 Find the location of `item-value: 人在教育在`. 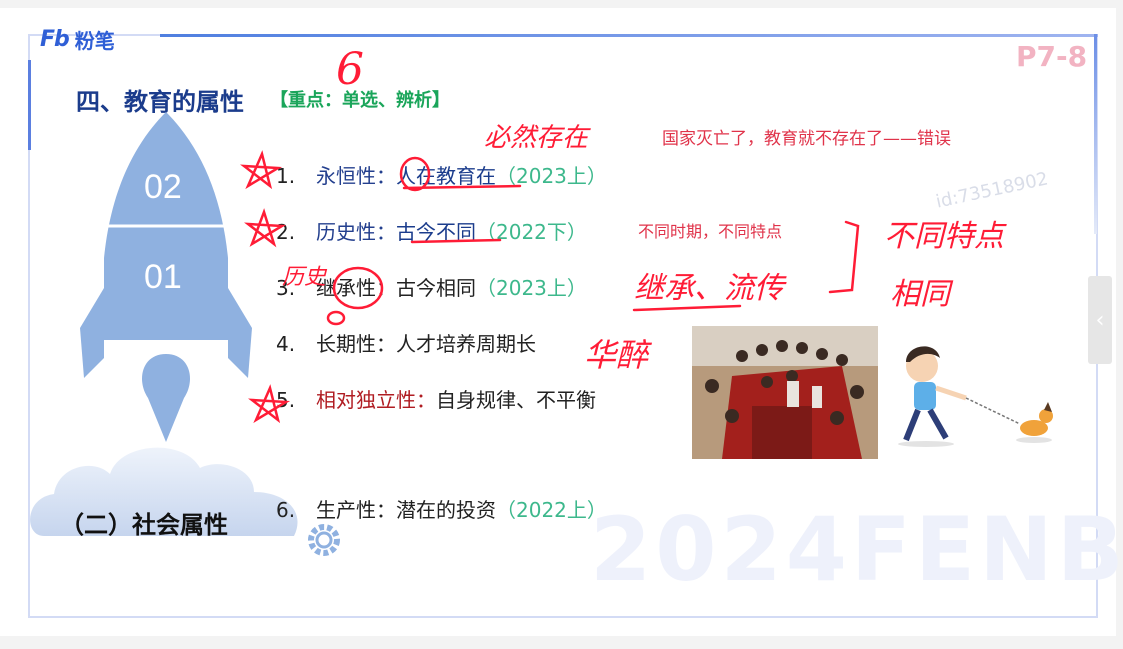

item-value: 人在教育在 is located at coordinates (446, 176).